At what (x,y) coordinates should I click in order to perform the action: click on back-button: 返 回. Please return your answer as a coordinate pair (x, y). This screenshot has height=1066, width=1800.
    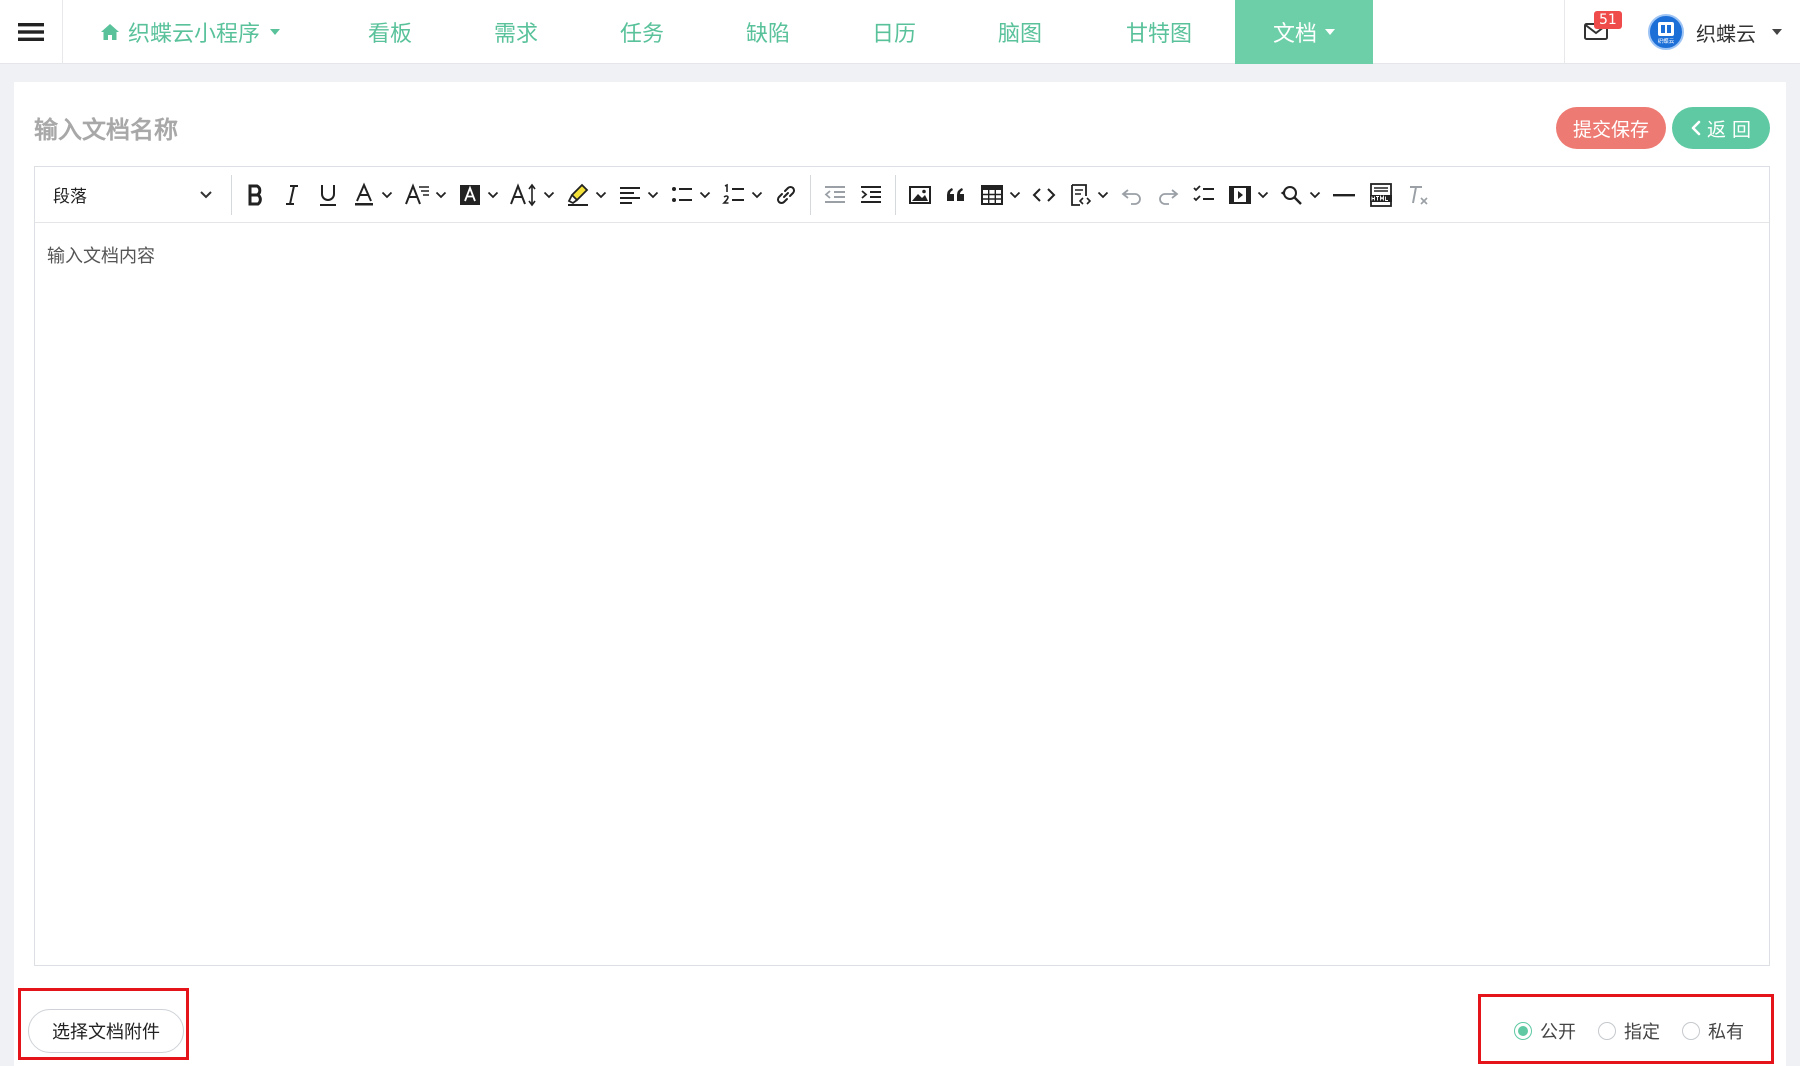
    Looking at the image, I should click on (1721, 128).